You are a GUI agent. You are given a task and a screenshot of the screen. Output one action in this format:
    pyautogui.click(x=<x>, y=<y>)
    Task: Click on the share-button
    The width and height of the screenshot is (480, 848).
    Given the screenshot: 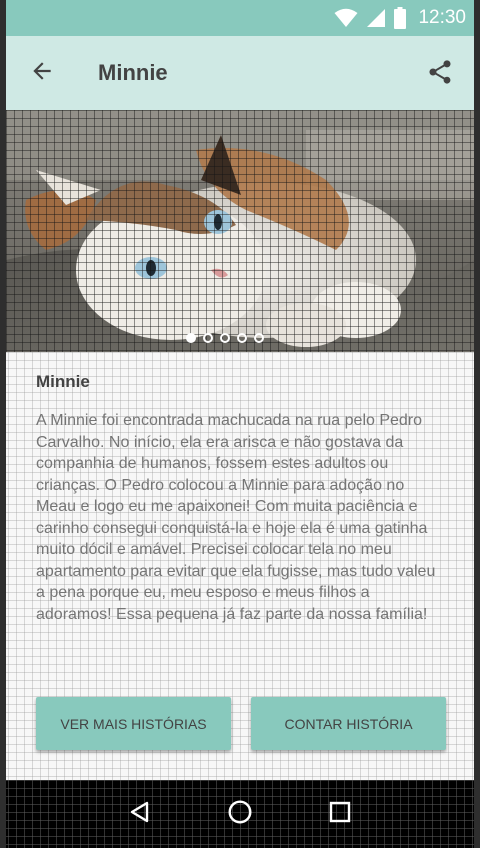 What is the action you would take?
    pyautogui.click(x=440, y=74)
    